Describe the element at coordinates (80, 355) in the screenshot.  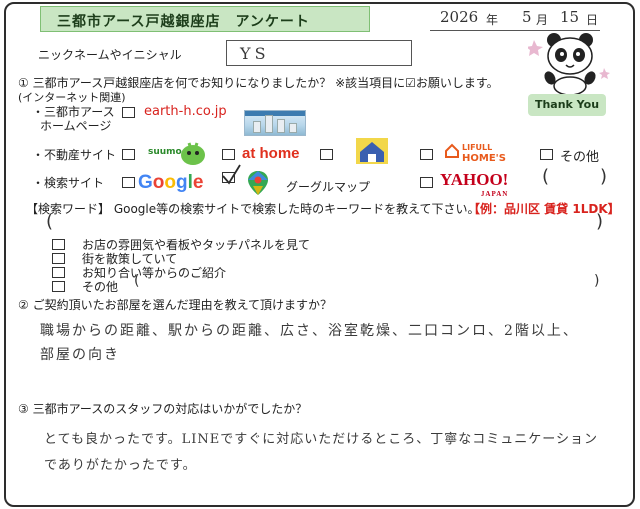
I see `q2-answer-line2: 部屋の向き` at that location.